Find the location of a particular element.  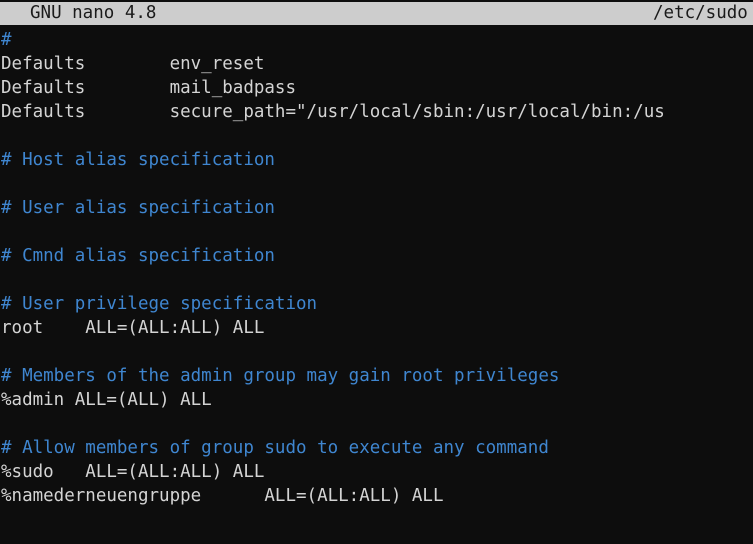

buffer-line: # User alias specification is located at coordinates (376, 208).